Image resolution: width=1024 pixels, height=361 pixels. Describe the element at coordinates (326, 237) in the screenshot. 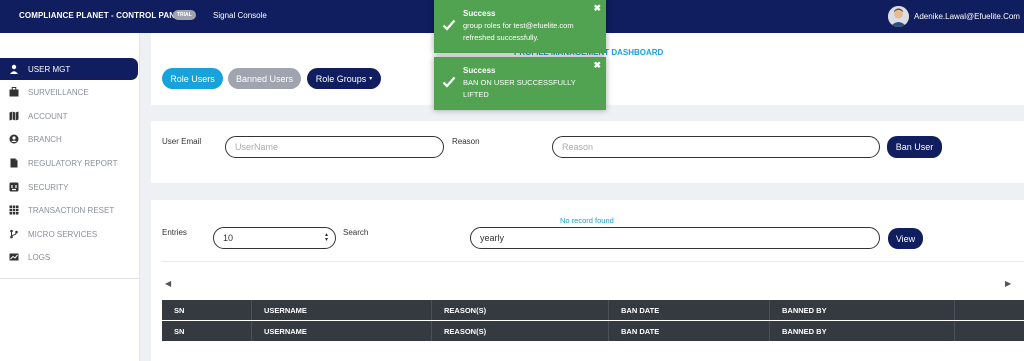

I see `select-arrows-icon: ▴ ▾` at that location.